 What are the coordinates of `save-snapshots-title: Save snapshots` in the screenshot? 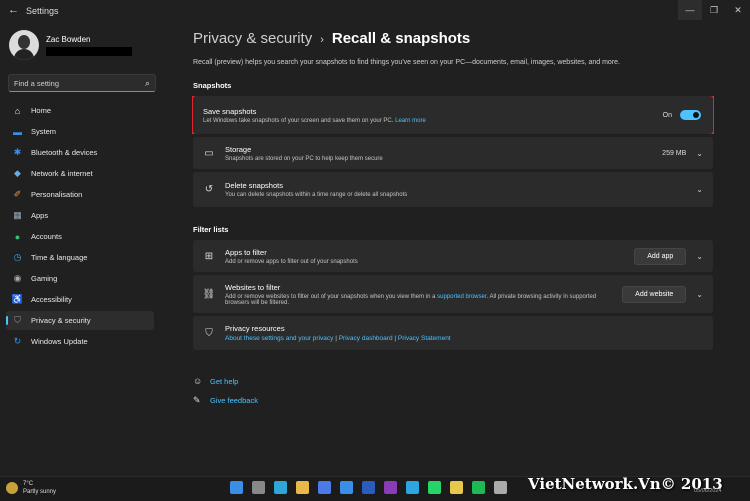 It's located at (230, 111).